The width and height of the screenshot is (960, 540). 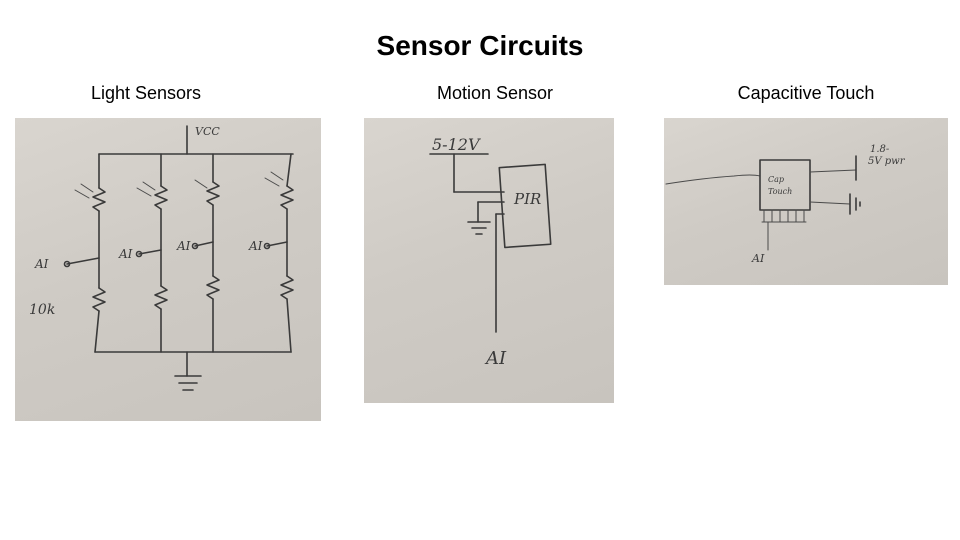 I want to click on panel-label-capacitive: Capacitive Touch, so click(x=806, y=93).